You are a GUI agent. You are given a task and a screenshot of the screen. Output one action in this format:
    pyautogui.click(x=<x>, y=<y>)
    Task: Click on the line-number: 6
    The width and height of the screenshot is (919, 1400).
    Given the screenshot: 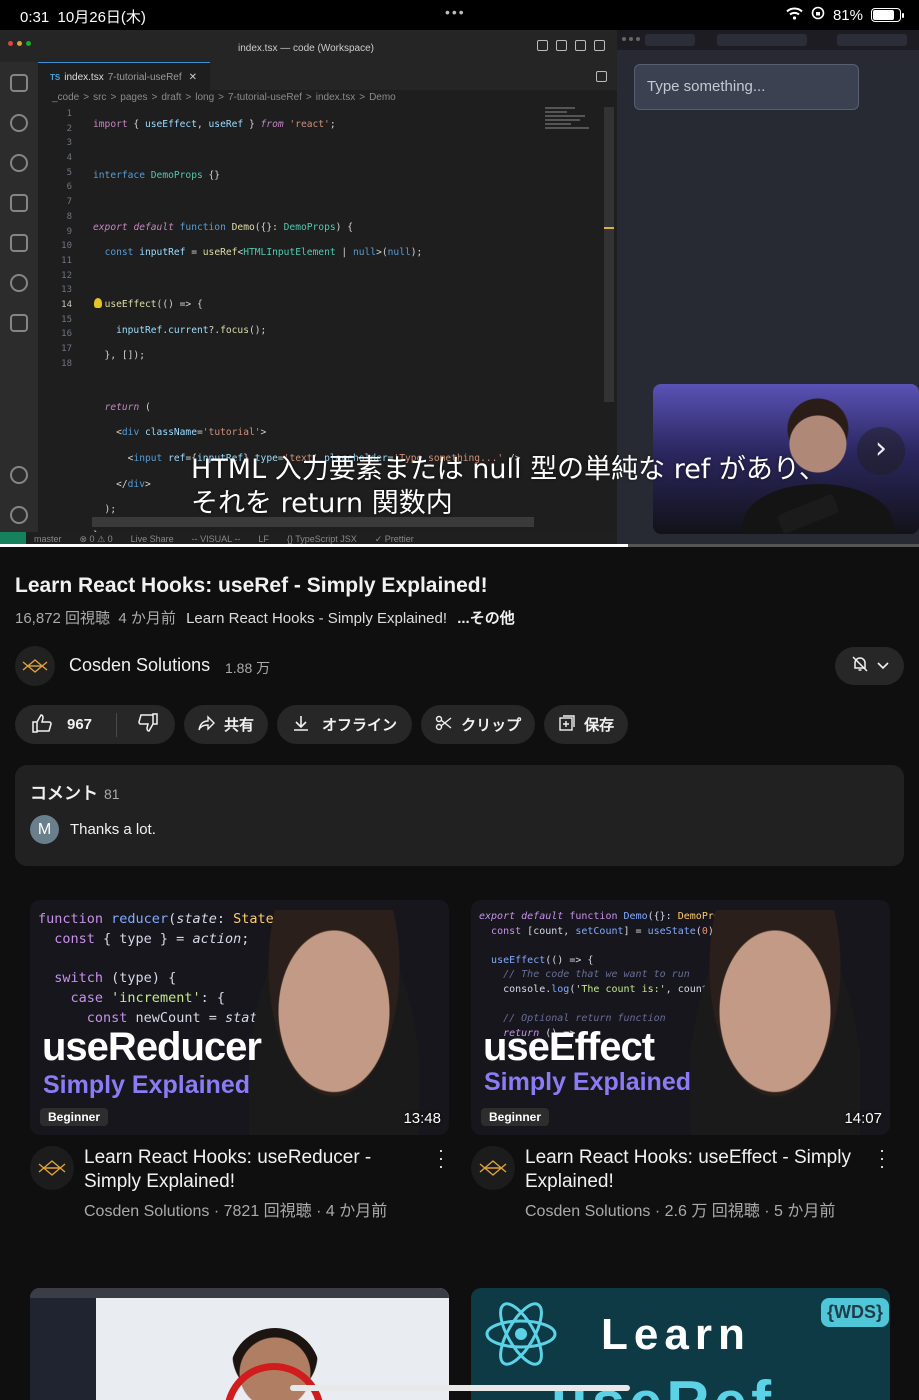 What is the action you would take?
    pyautogui.click(x=69, y=187)
    